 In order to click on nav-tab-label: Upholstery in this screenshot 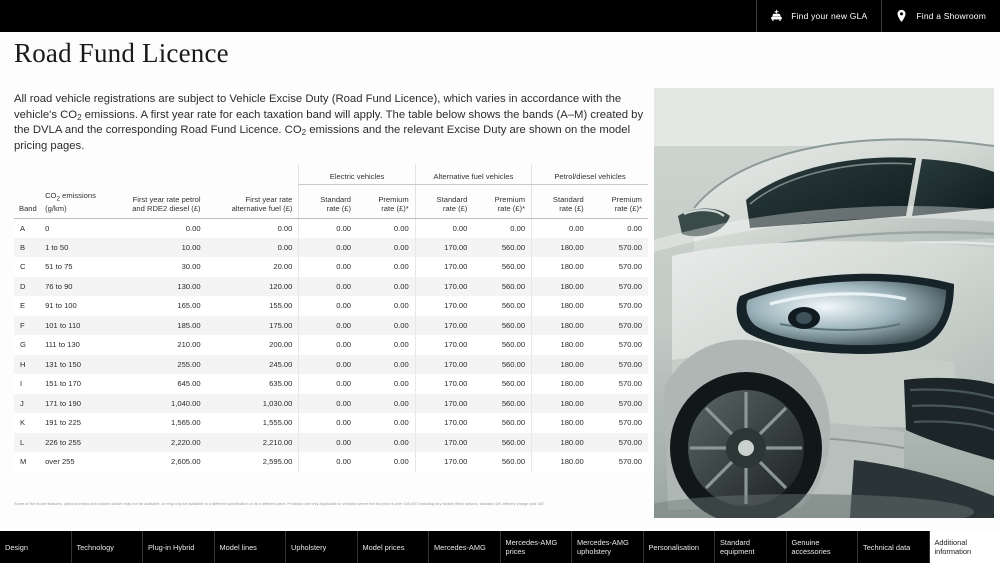, I will do `click(309, 547)`.